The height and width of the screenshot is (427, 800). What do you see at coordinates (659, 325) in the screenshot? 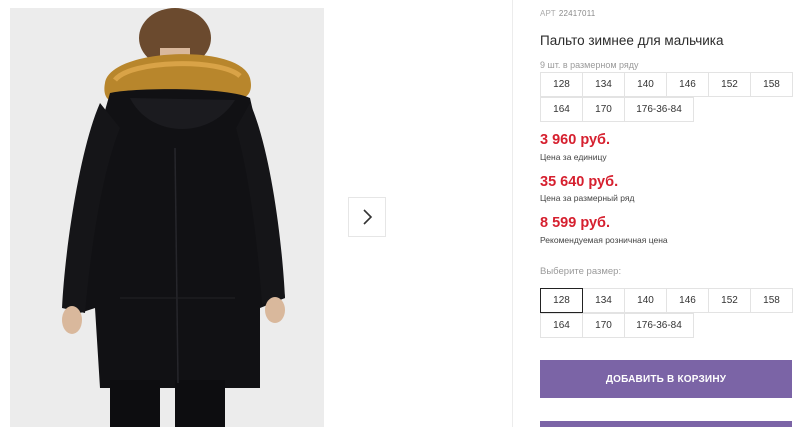
I see `size-option-176-36-84: 176-36-84` at bounding box center [659, 325].